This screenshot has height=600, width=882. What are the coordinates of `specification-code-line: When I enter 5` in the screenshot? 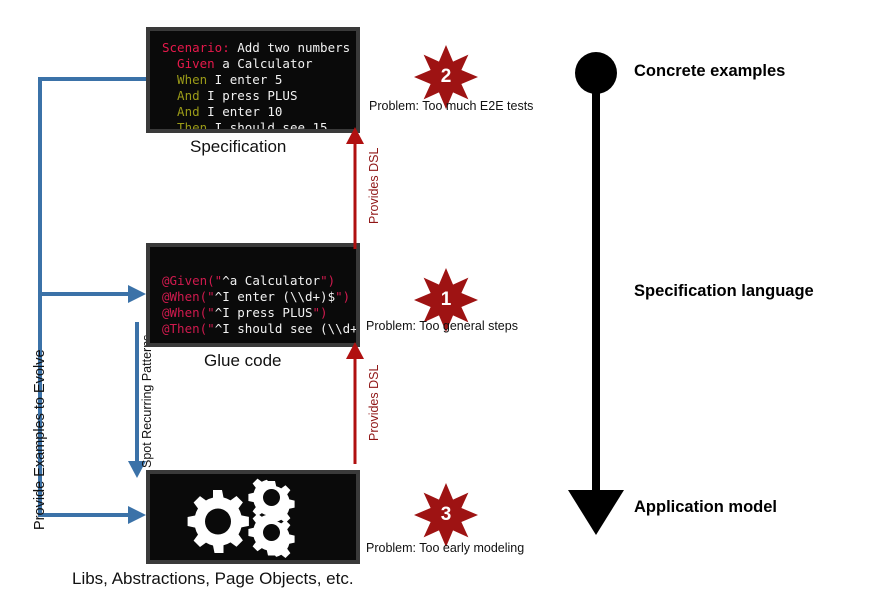 It's located at (259, 80).